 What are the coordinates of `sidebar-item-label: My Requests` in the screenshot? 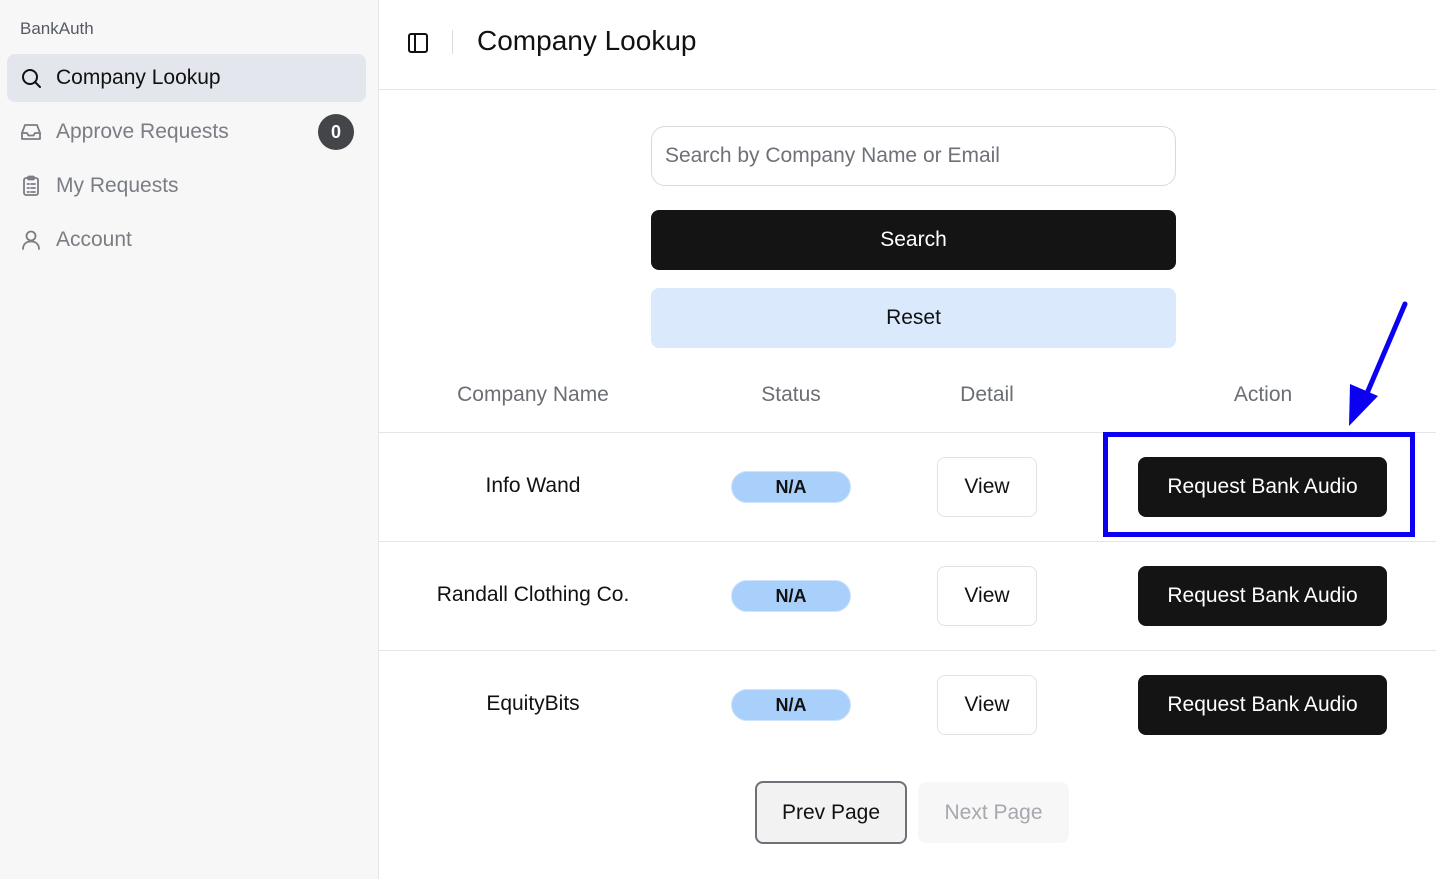 It's located at (117, 185).